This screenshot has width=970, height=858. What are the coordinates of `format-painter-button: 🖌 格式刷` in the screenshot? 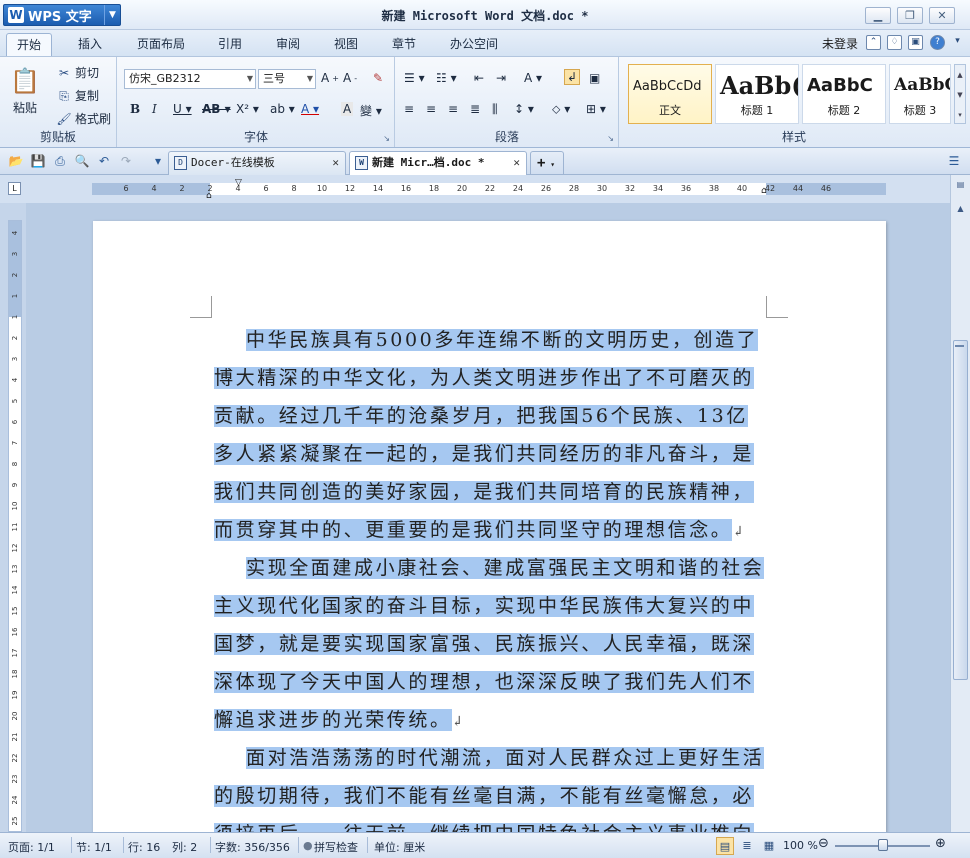 It's located at (83, 118).